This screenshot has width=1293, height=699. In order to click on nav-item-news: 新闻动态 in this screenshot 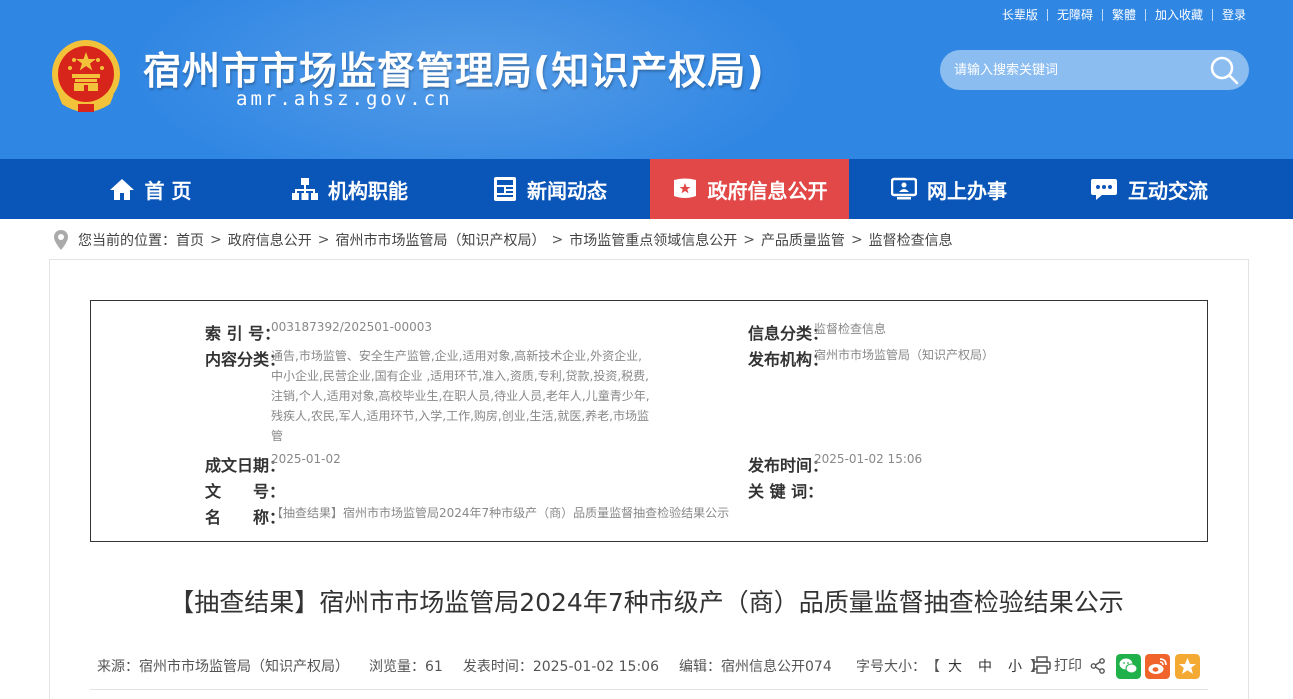, I will do `click(550, 189)`.